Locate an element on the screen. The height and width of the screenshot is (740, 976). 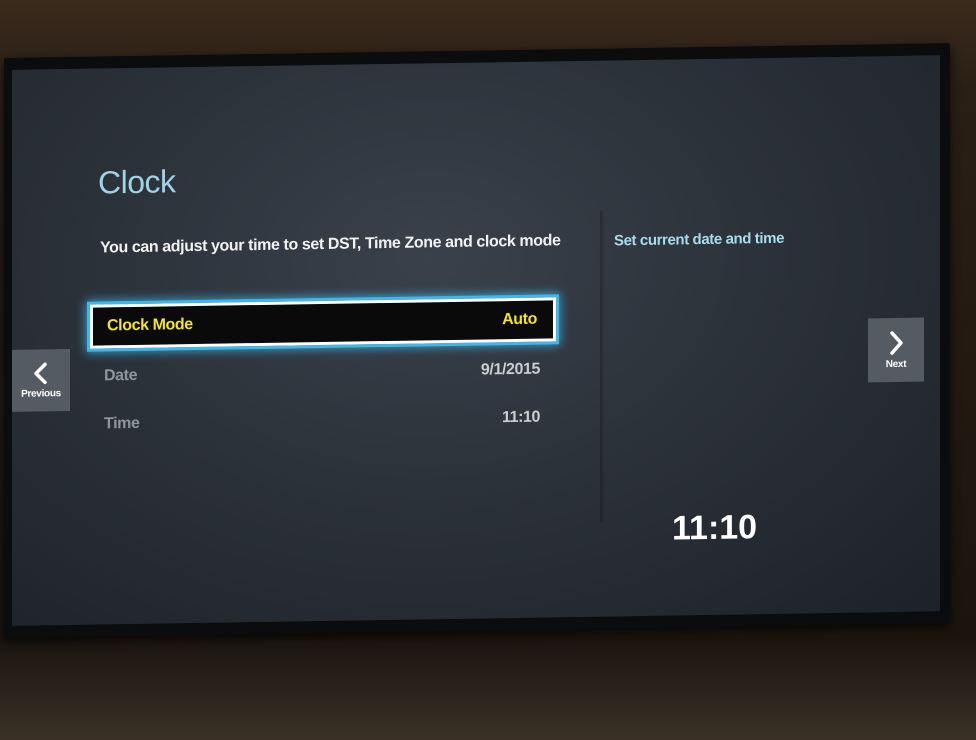
menu-item-clock-mode: Clock Mode Auto is located at coordinates (323, 323).